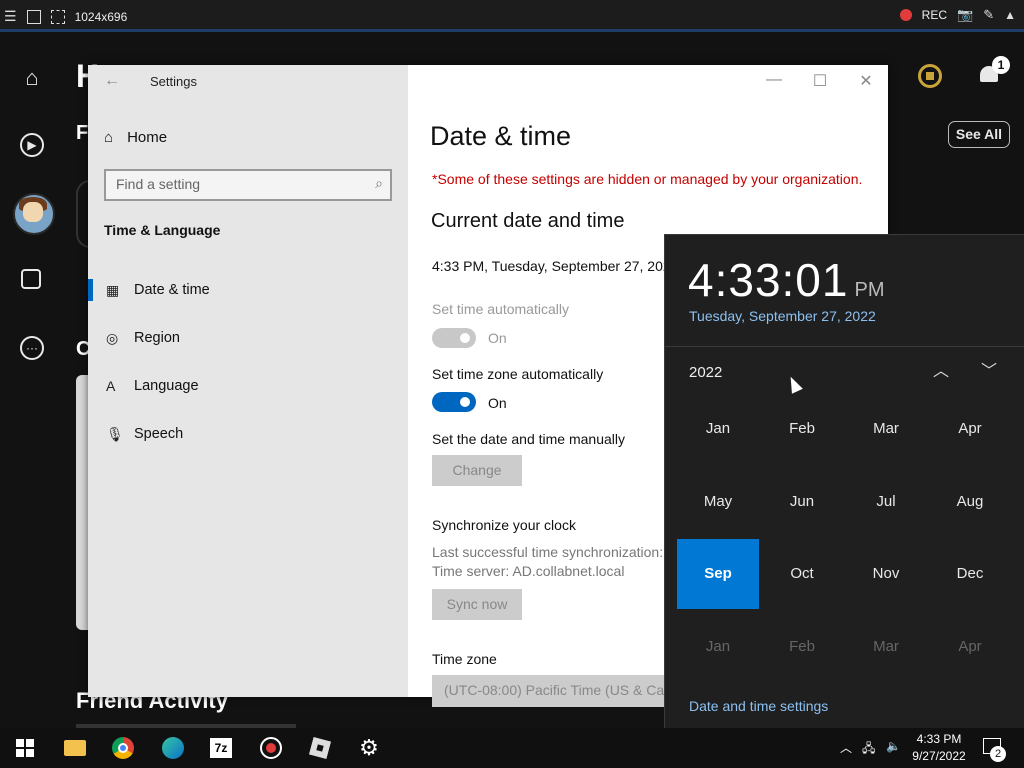 The height and width of the screenshot is (768, 1024). What do you see at coordinates (173, 81) in the screenshot?
I see `window-title: Settings` at bounding box center [173, 81].